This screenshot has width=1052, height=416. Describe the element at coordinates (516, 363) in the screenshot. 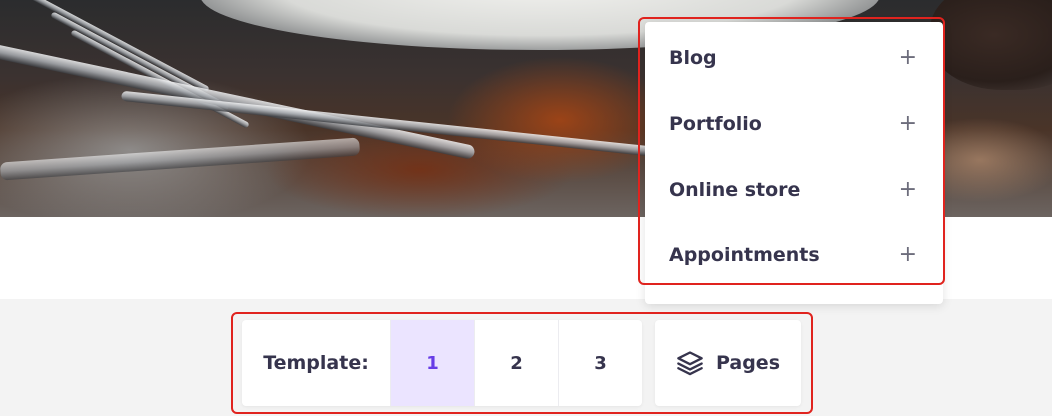

I see `template-option-2: 2` at that location.